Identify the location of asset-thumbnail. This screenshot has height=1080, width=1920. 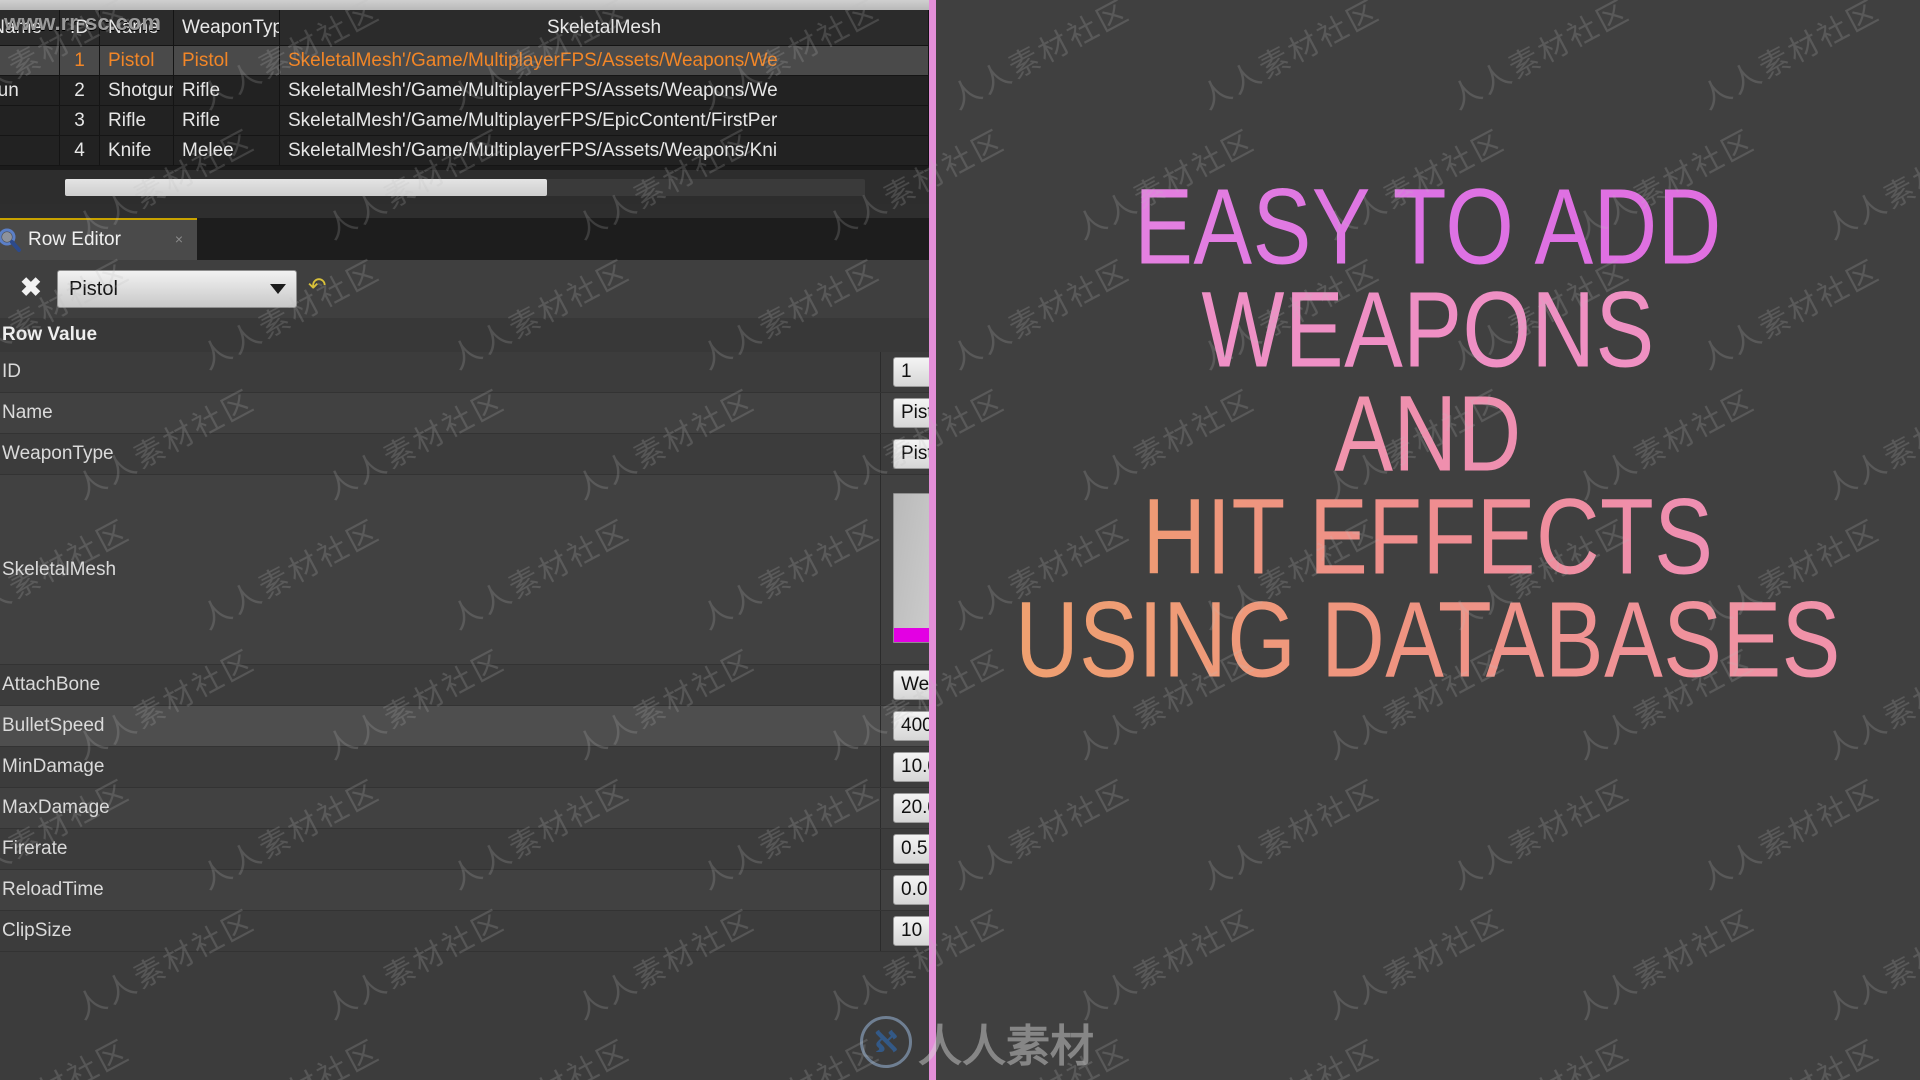
(911, 568).